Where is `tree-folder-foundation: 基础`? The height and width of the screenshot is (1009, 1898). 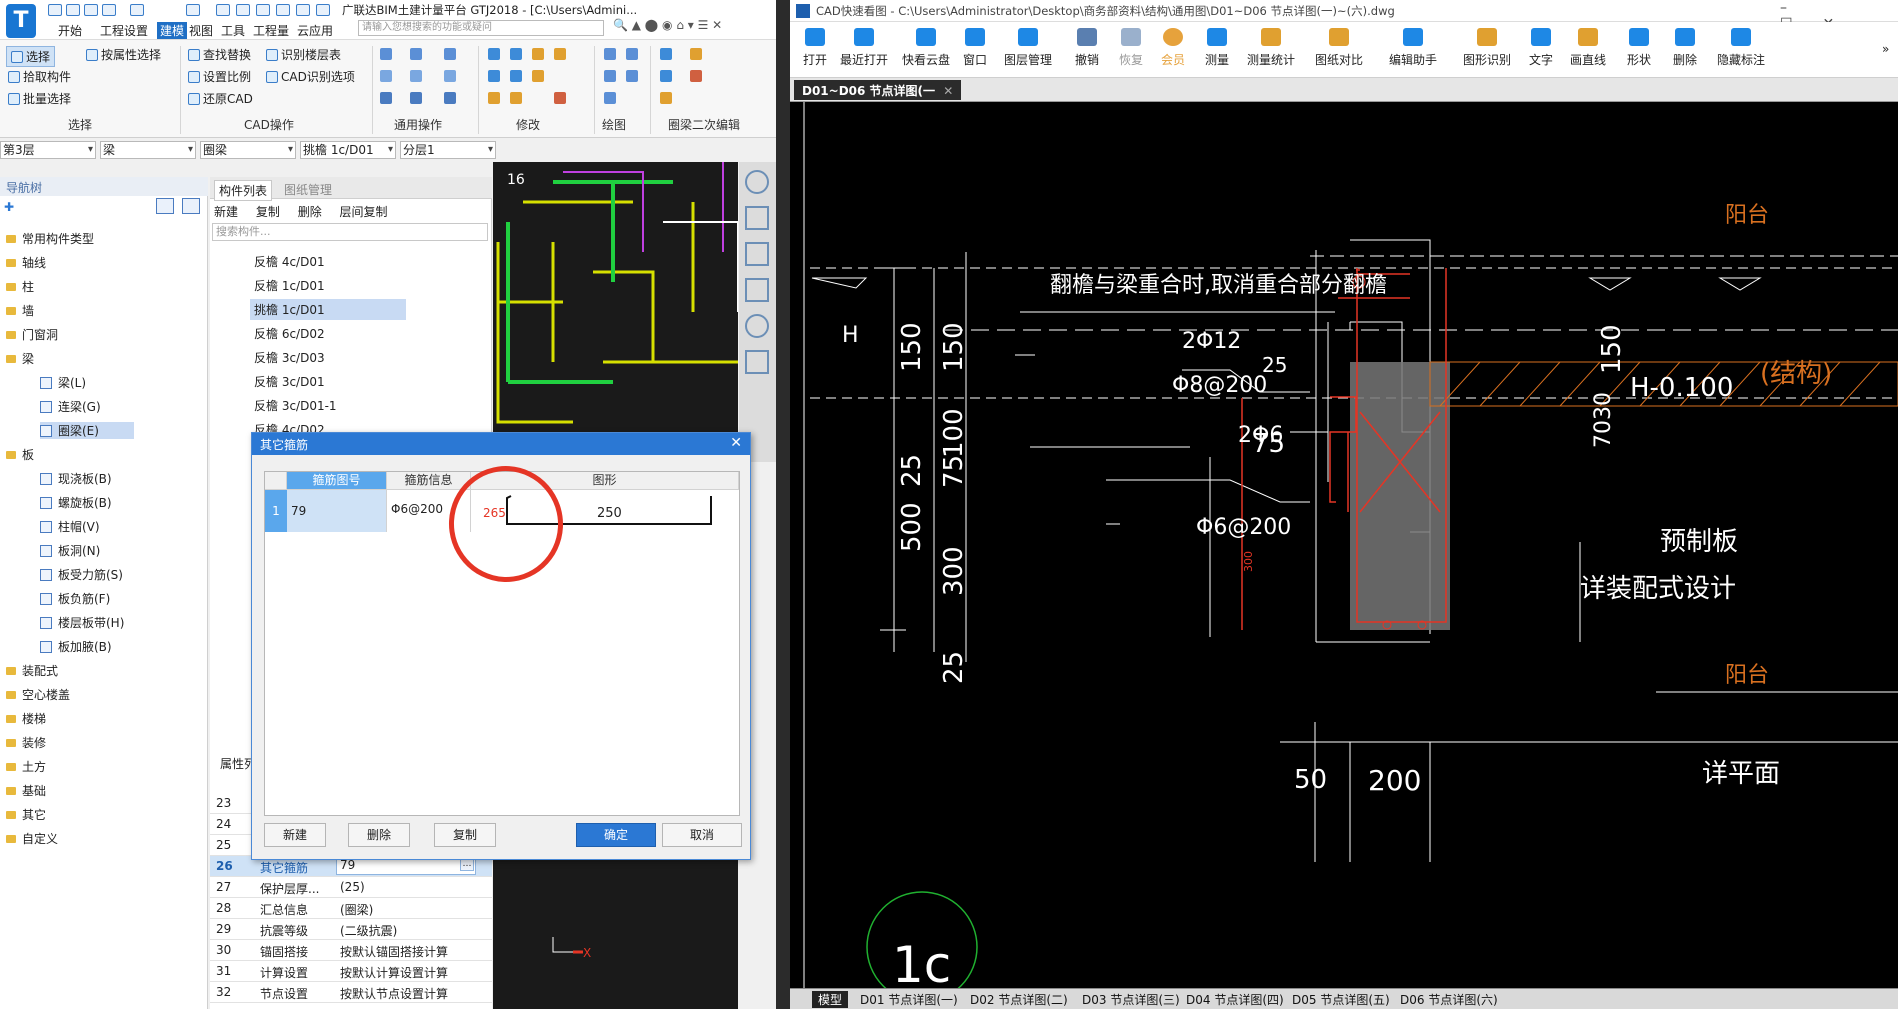
tree-folder-foundation: 基础 is located at coordinates (26, 790).